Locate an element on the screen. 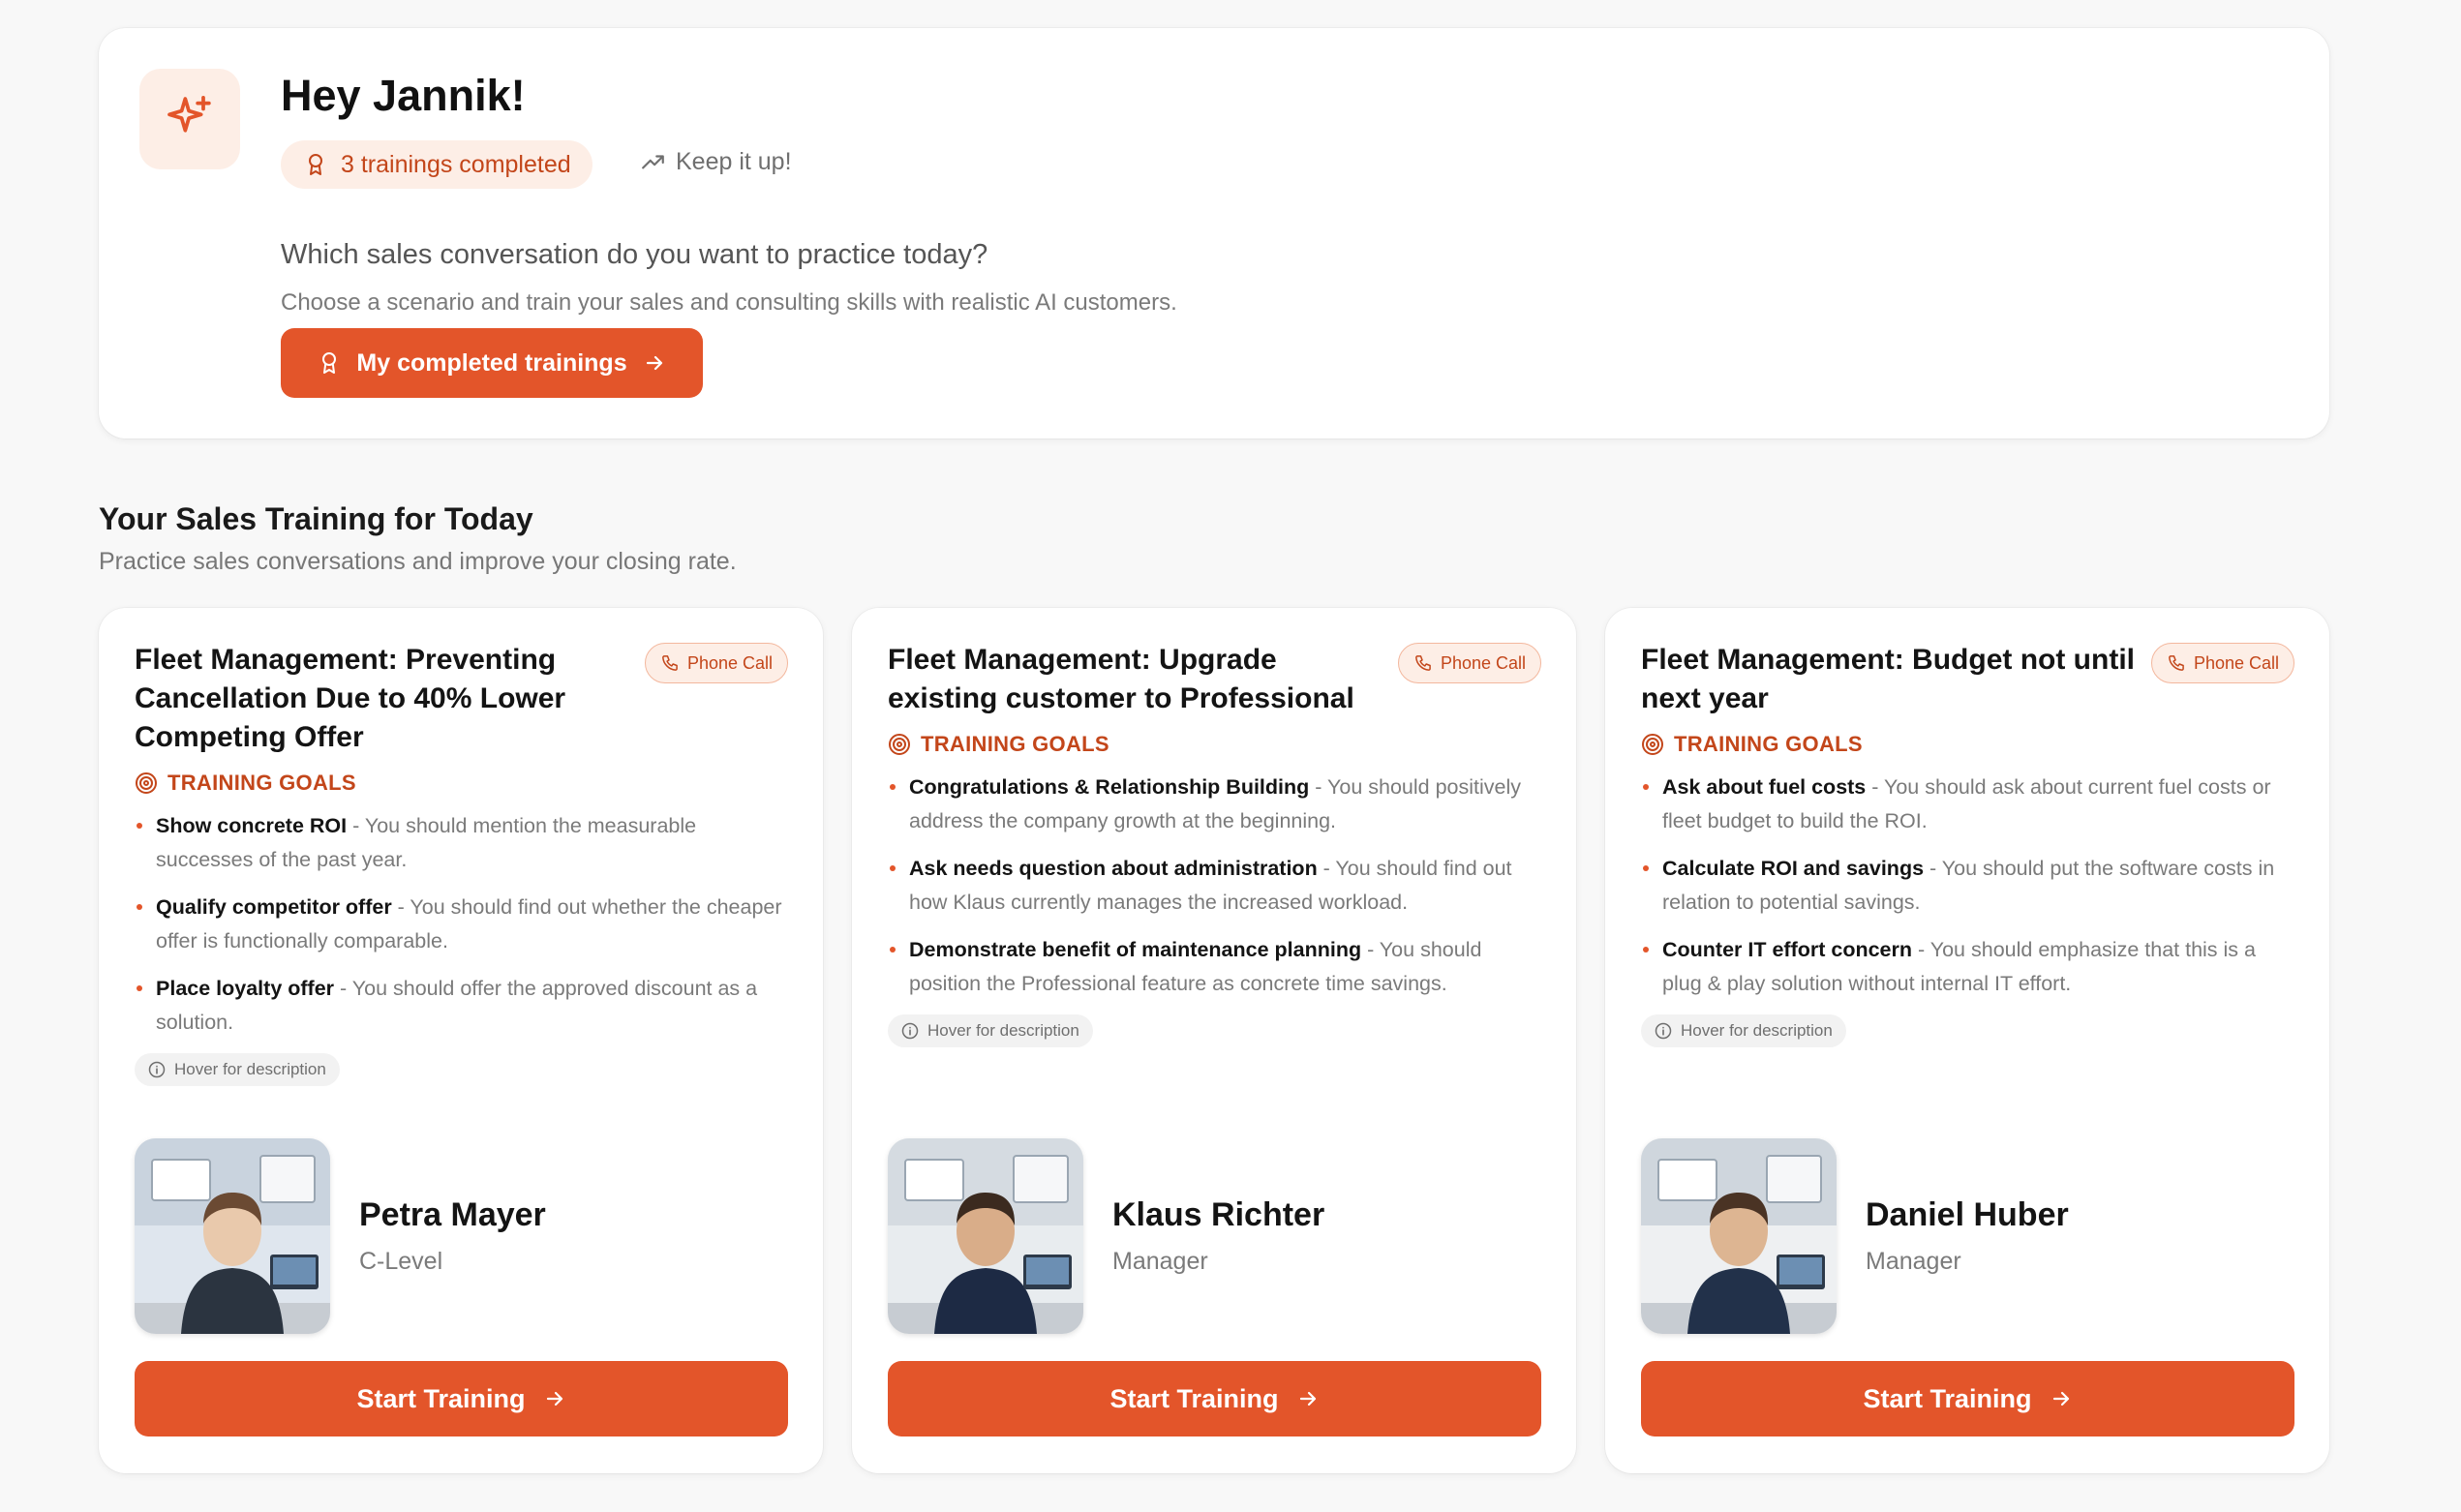  persona-role: C-Level is located at coordinates (401, 1261).